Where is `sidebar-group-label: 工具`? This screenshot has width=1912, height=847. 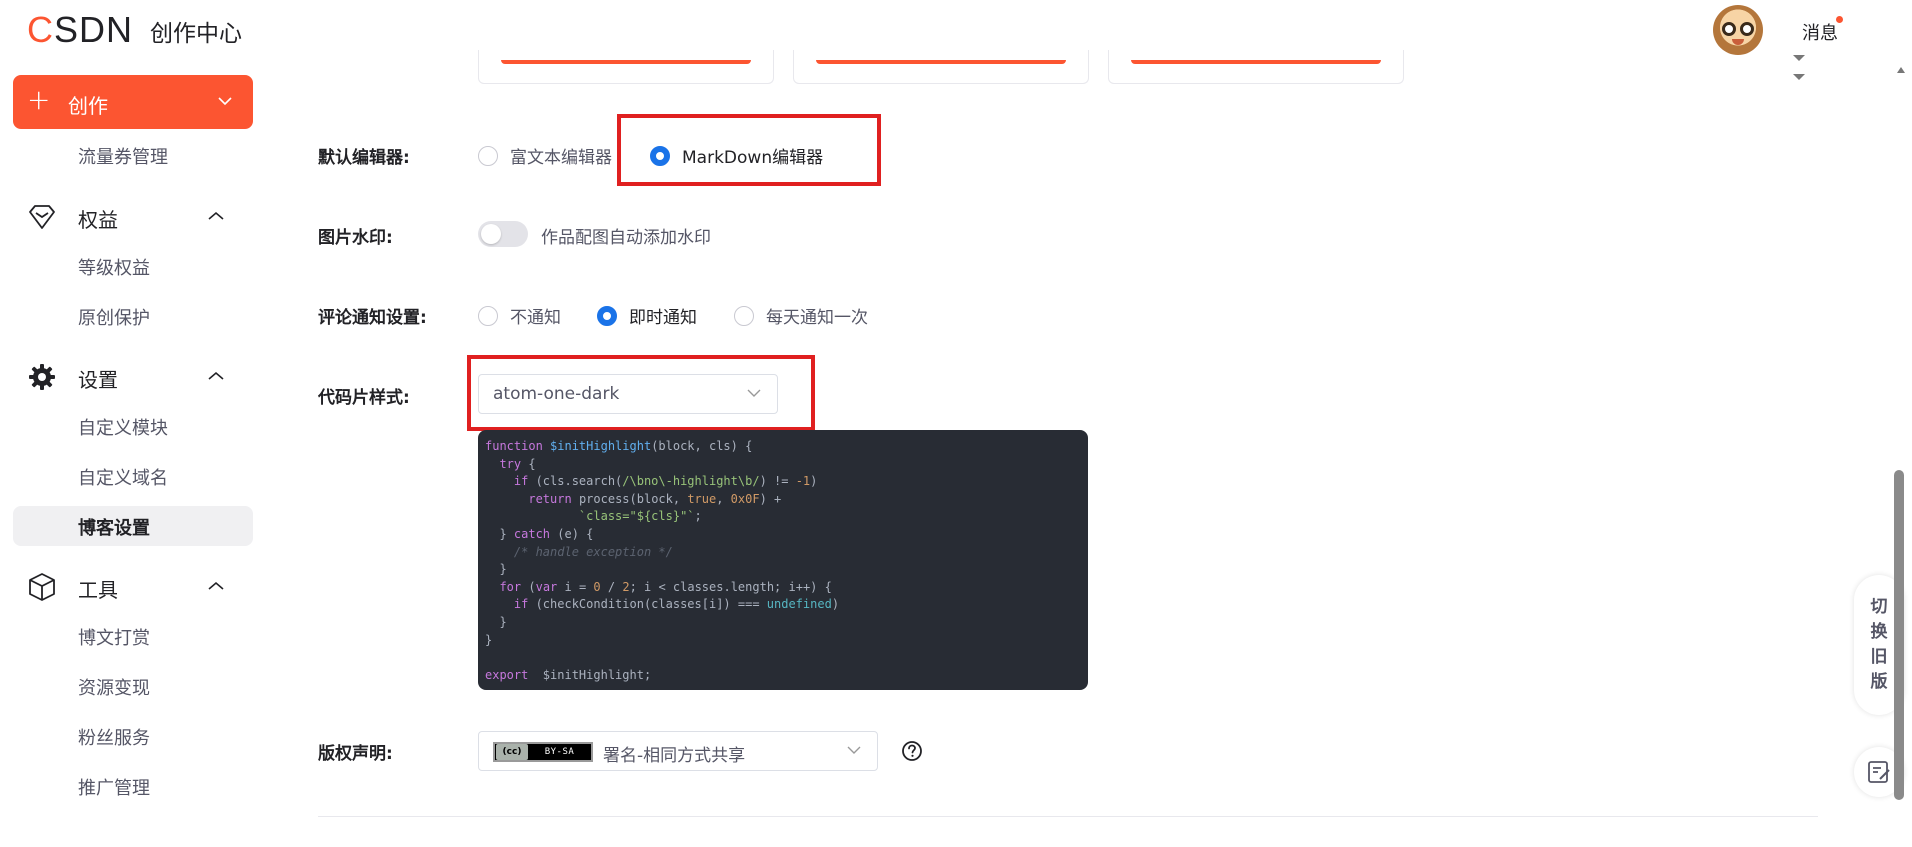 sidebar-group-label: 工具 is located at coordinates (98, 590).